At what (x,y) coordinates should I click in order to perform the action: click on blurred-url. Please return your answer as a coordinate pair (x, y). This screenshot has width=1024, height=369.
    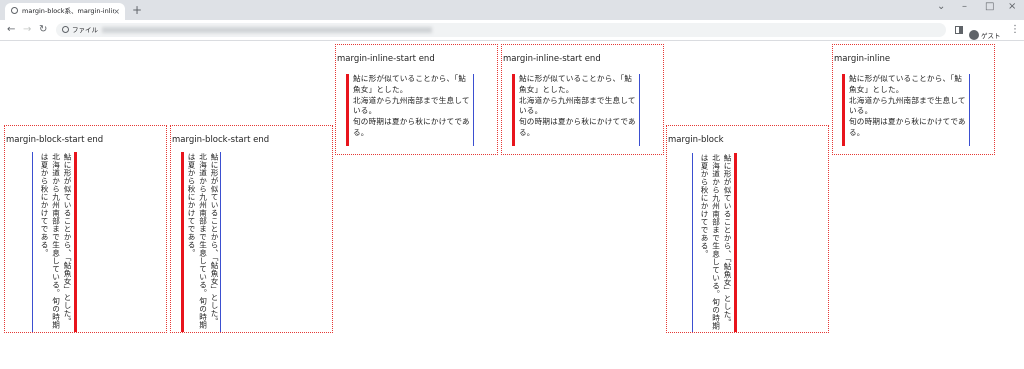
    Looking at the image, I should click on (267, 30).